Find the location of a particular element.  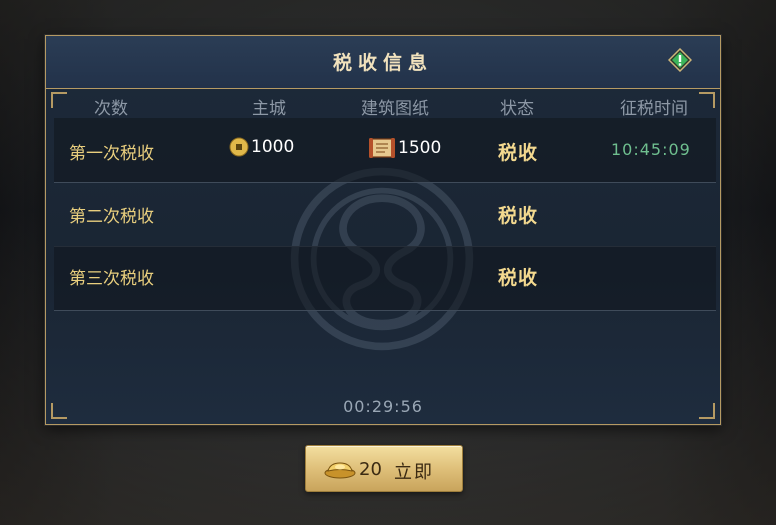

table-header: 次数 主城 建筑图纸 状态 征税时间 is located at coordinates (383, 105).